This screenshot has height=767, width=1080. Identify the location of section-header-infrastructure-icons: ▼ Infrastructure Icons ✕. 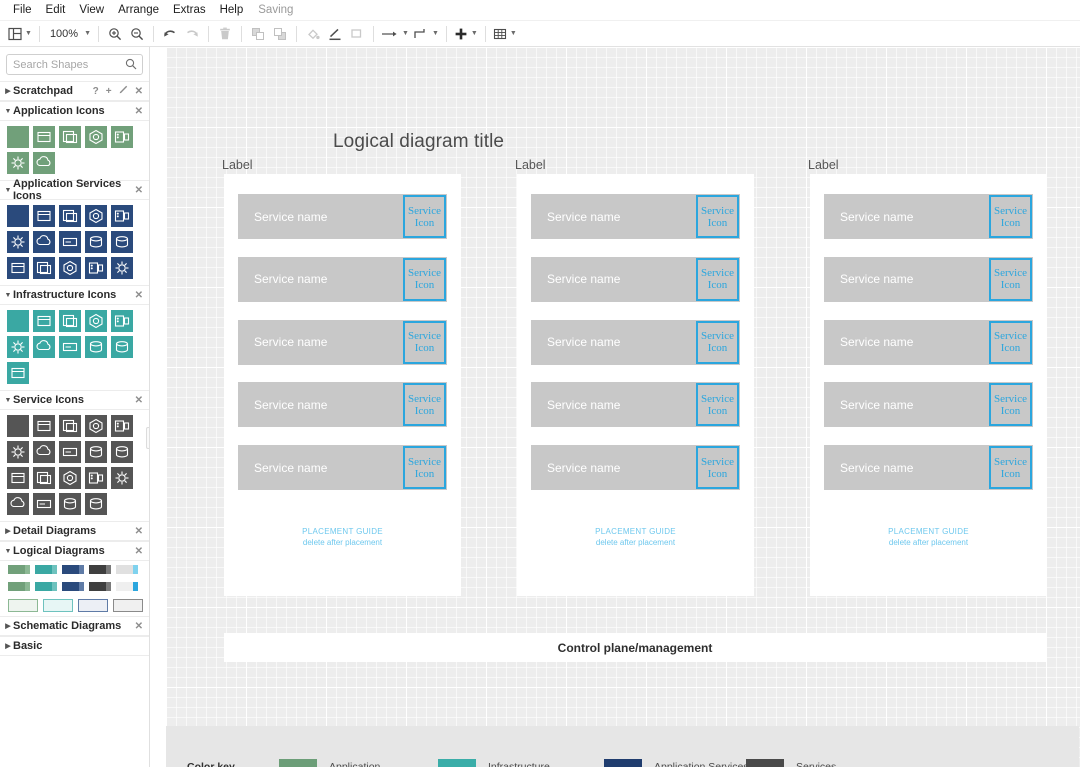
(74, 295).